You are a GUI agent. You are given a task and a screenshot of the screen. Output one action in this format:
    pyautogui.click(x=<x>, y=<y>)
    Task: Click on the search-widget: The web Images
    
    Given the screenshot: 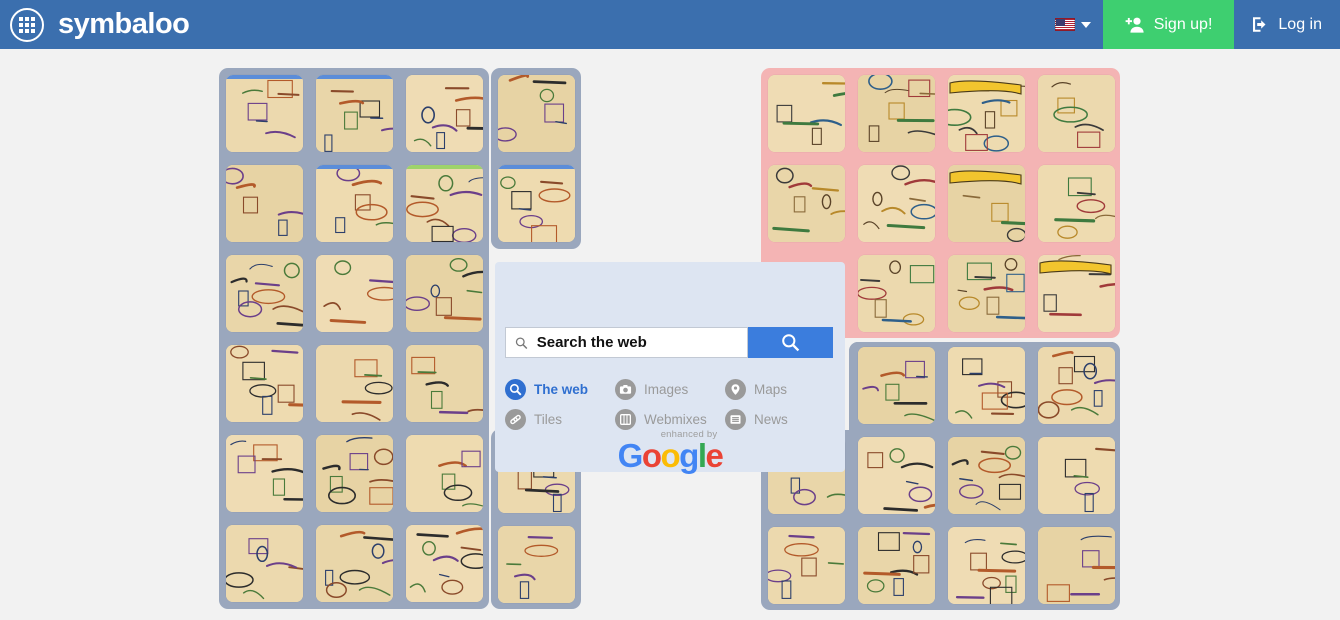 What is the action you would take?
    pyautogui.click(x=670, y=368)
    